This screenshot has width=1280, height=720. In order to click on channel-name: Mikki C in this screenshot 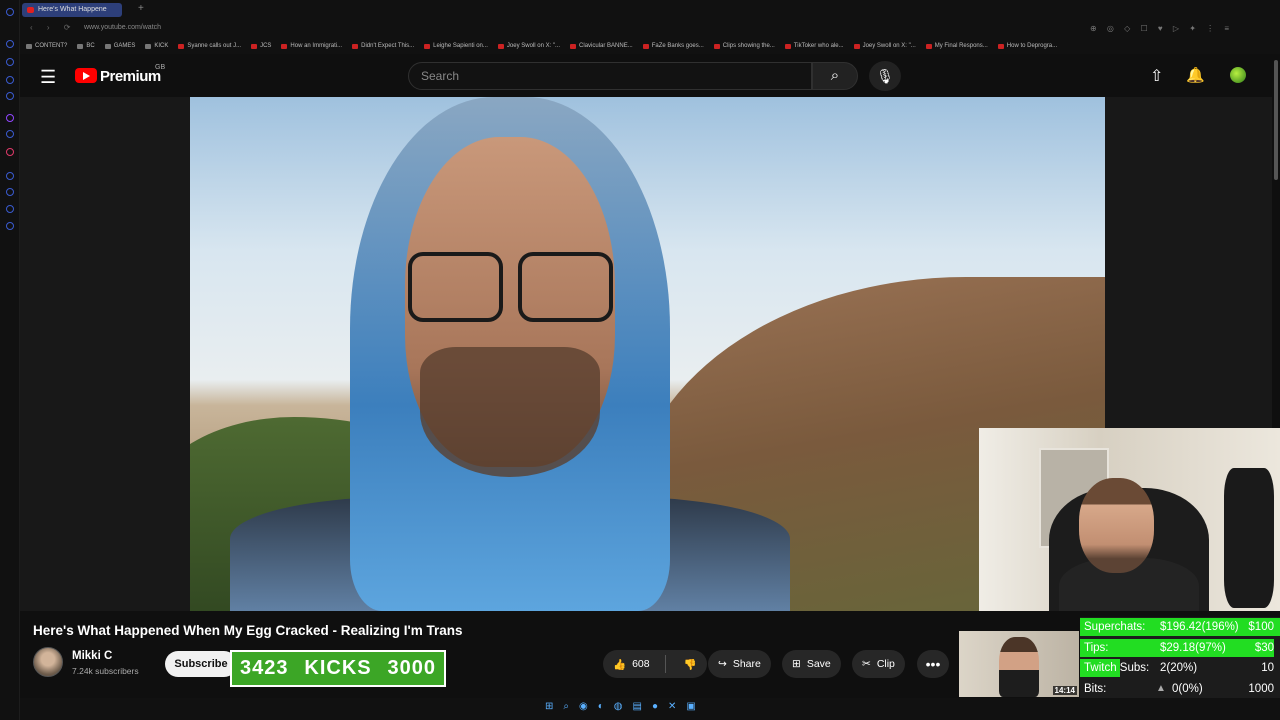, I will do `click(92, 656)`.